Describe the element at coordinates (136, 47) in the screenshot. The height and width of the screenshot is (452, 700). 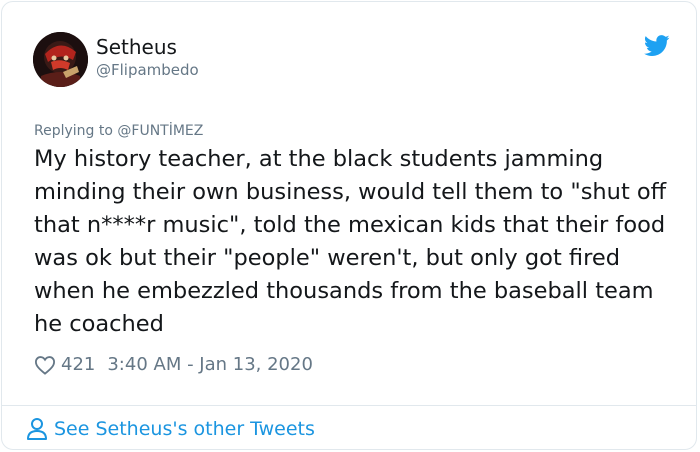
I see `author-display-name: Setheus` at that location.